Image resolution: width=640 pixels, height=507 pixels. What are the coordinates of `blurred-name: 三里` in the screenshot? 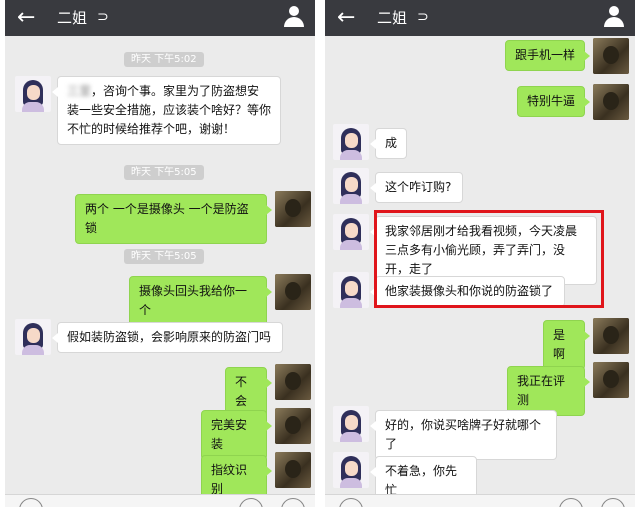 It's located at (79, 91).